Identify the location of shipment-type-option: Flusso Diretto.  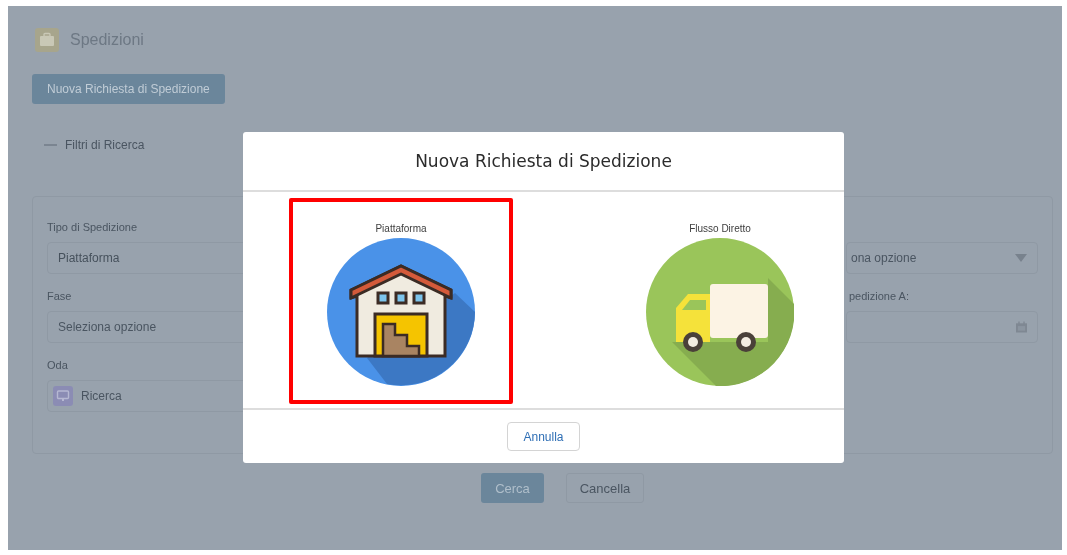
(720, 301).